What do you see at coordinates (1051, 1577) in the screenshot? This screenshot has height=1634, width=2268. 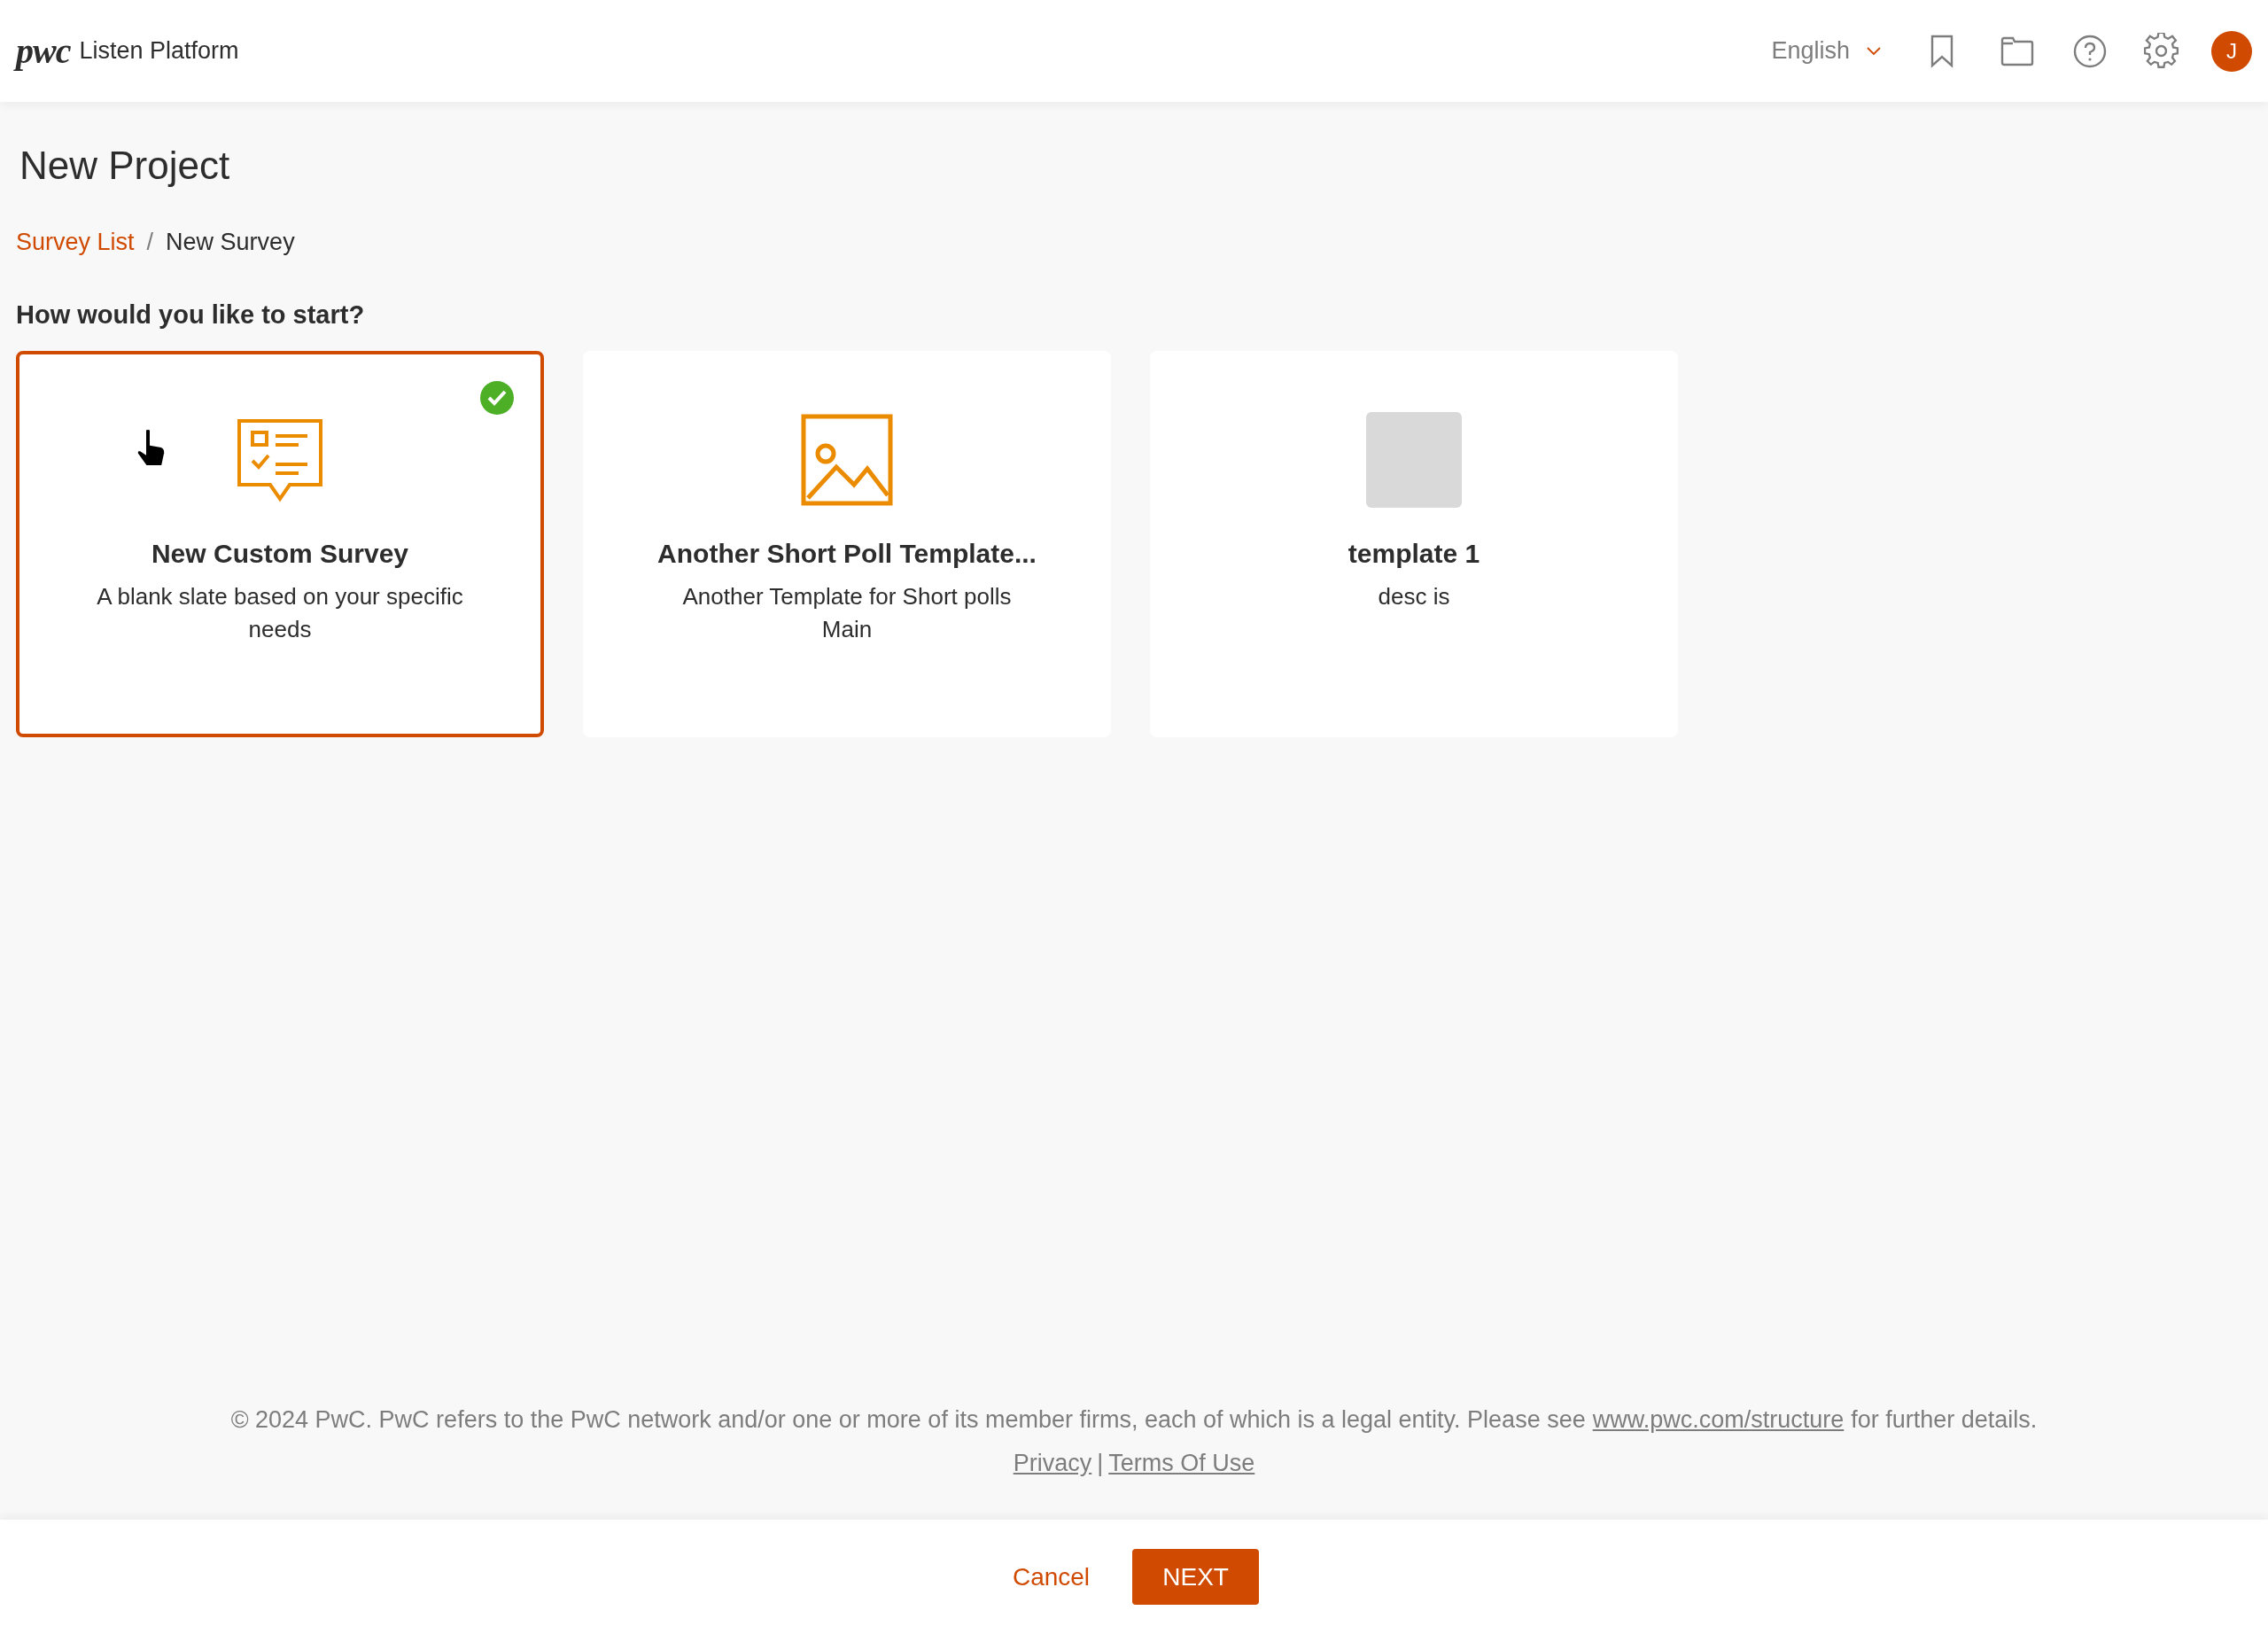 I see `cancel-button: Cancel` at bounding box center [1051, 1577].